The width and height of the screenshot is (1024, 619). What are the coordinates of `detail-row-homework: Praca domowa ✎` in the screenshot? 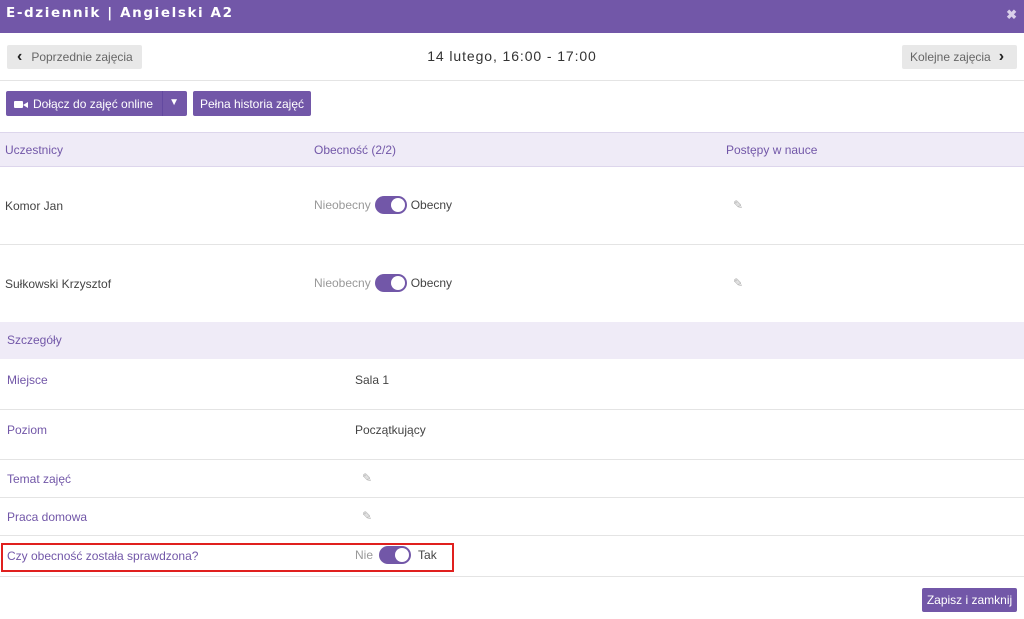 It's located at (512, 516).